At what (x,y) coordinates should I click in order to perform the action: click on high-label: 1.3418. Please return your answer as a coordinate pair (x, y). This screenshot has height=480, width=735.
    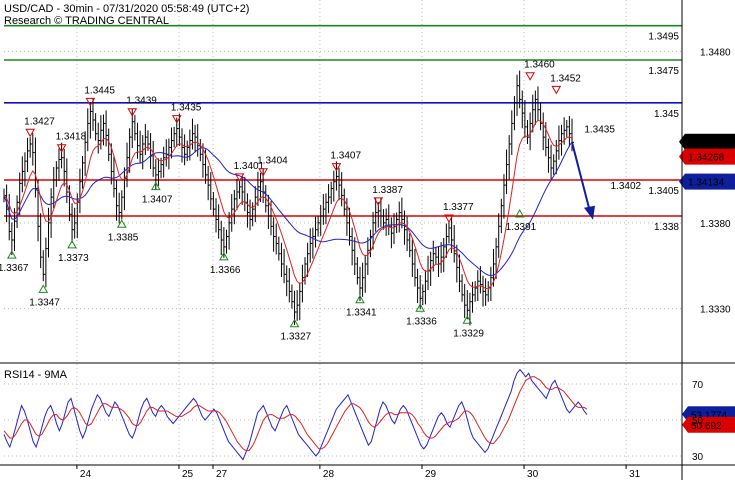
    Looking at the image, I should click on (71, 137).